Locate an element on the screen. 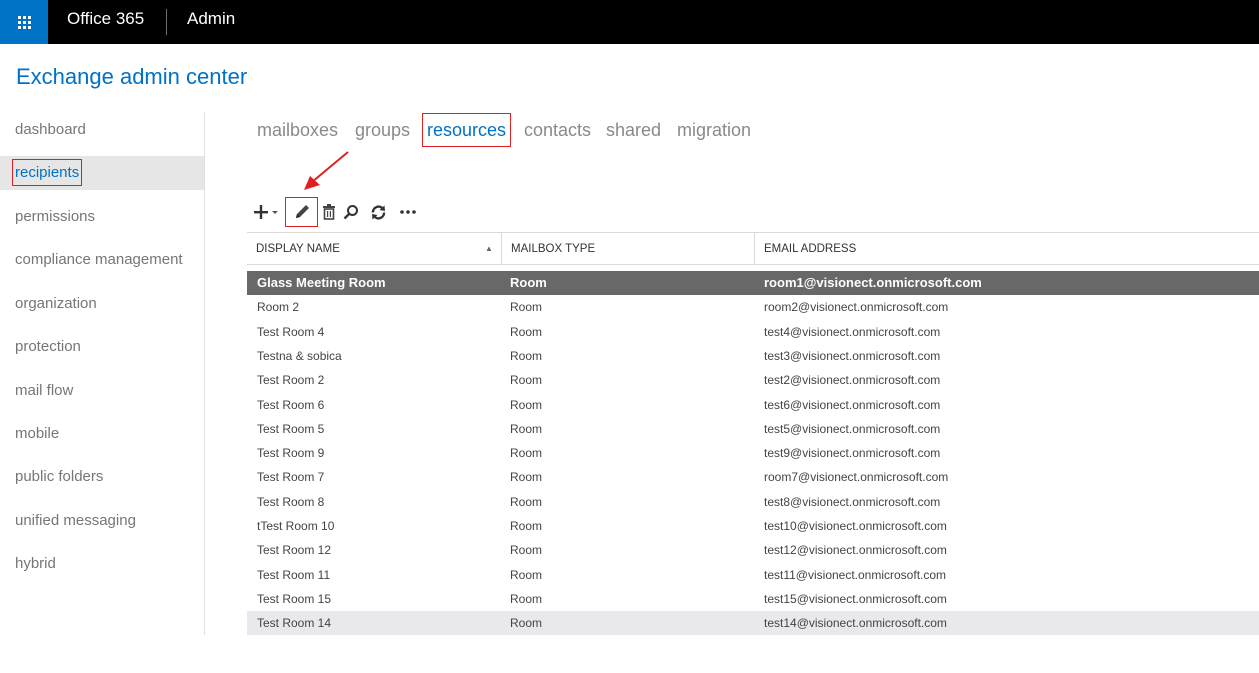 The image size is (1259, 673). sort-ascending-icon: ▲ is located at coordinates (489, 248).